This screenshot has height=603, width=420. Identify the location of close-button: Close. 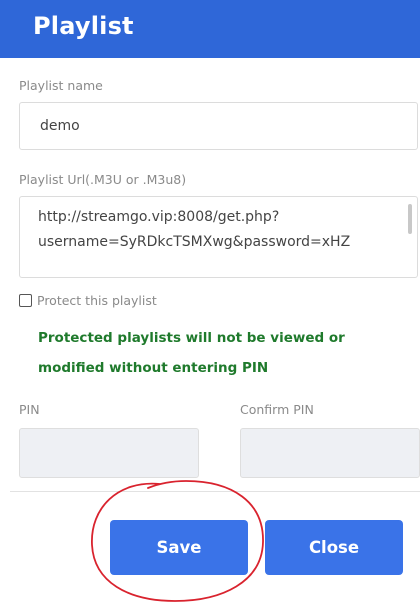
(334, 547).